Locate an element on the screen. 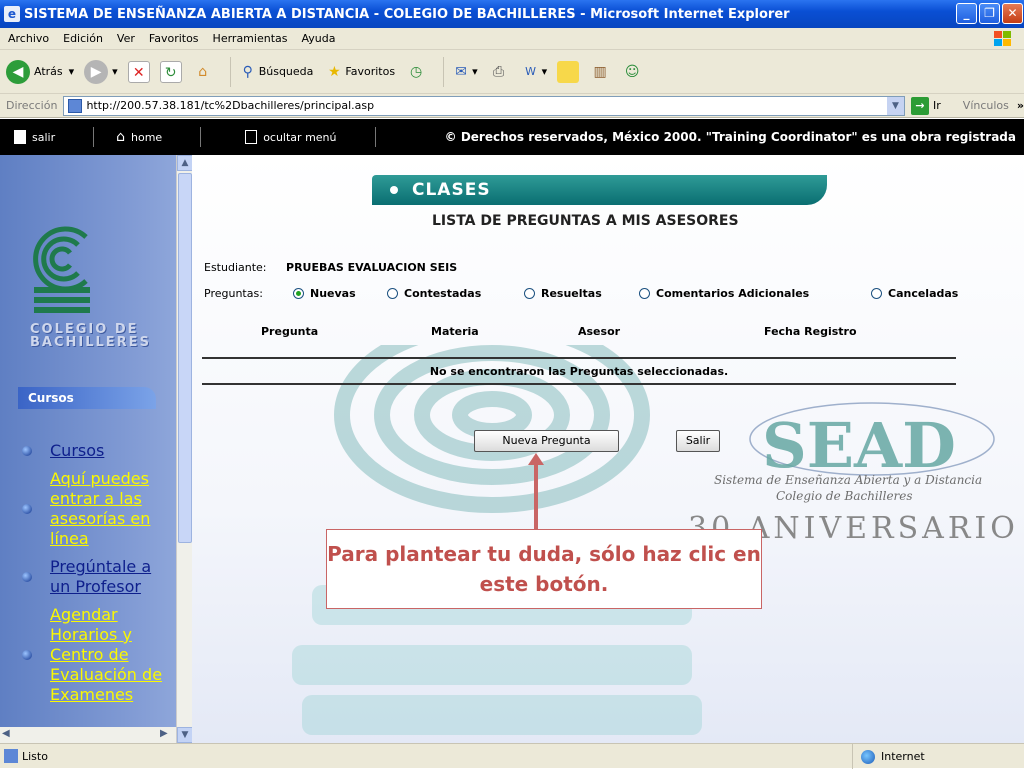 The width and height of the screenshot is (1024, 769). page-icon is located at coordinates (75, 105).